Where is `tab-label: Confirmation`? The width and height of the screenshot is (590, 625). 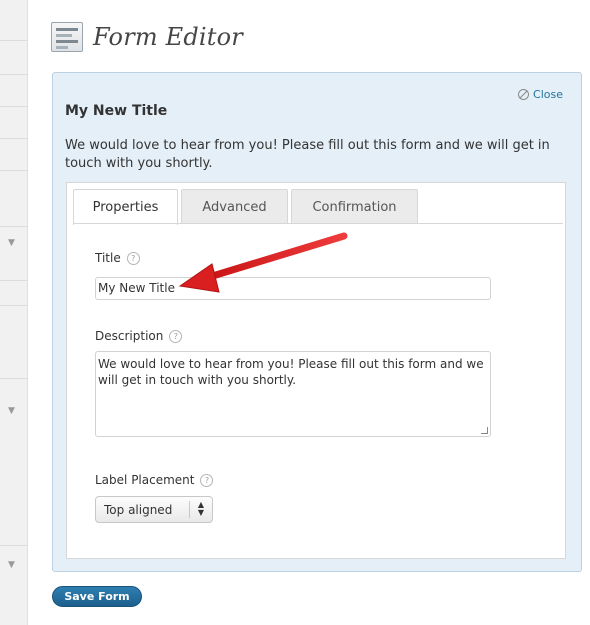
tab-label: Confirmation is located at coordinates (354, 207).